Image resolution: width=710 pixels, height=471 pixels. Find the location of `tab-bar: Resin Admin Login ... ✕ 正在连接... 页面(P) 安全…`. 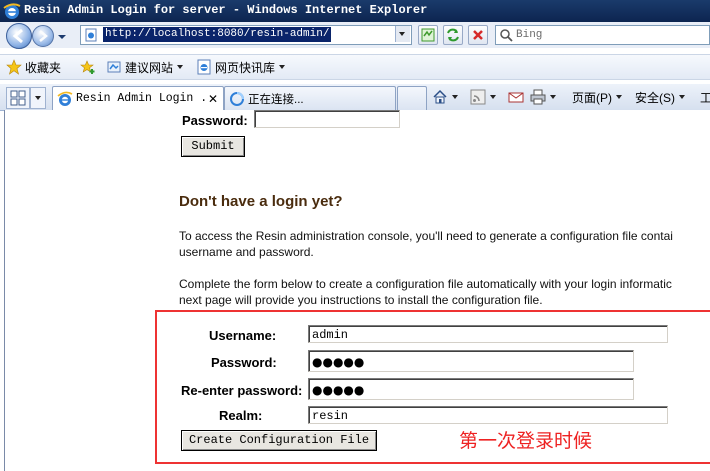

tab-bar: Resin Admin Login ... ✕ 正在连接... 页面(P) 安全… is located at coordinates (355, 97).